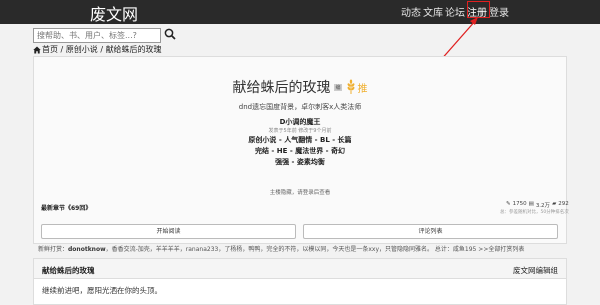 The height and width of the screenshot is (305, 600). I want to click on stat-comments: 292, so click(563, 204).